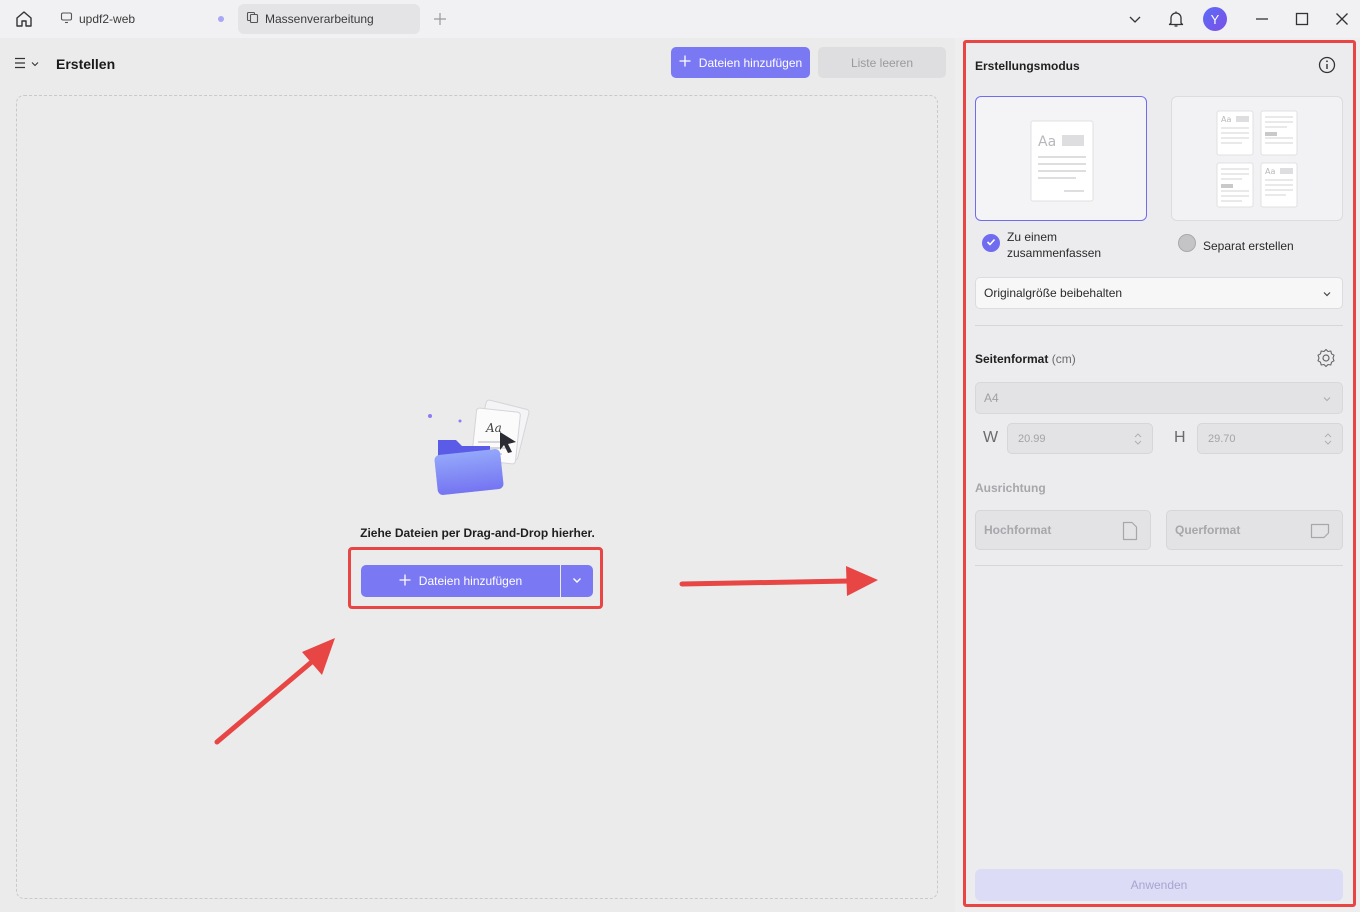 Image resolution: width=1360 pixels, height=912 pixels. What do you see at coordinates (24, 19) in the screenshot?
I see `home-icon` at bounding box center [24, 19].